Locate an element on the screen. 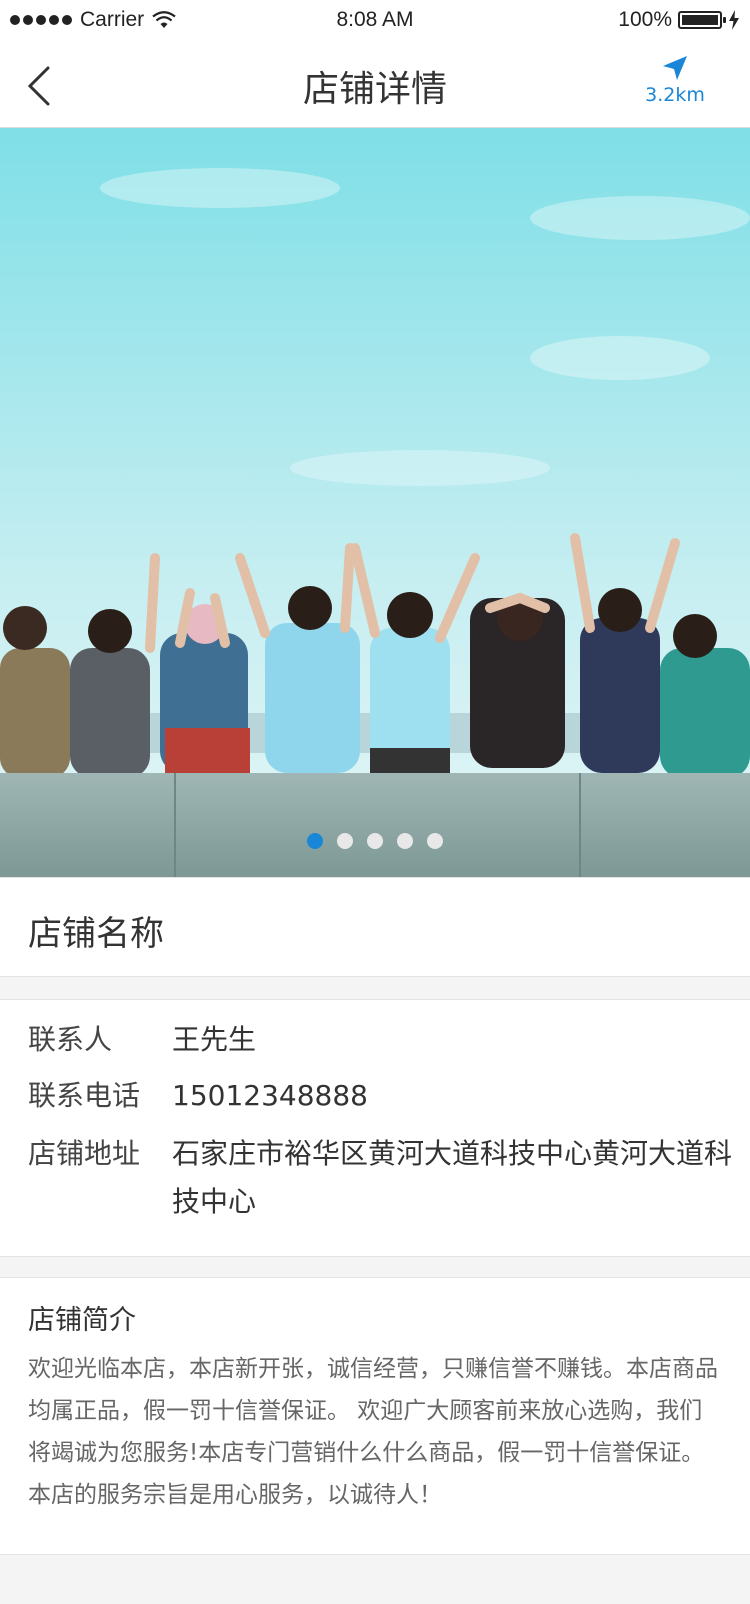  location-button: 3.2km is located at coordinates (675, 80).